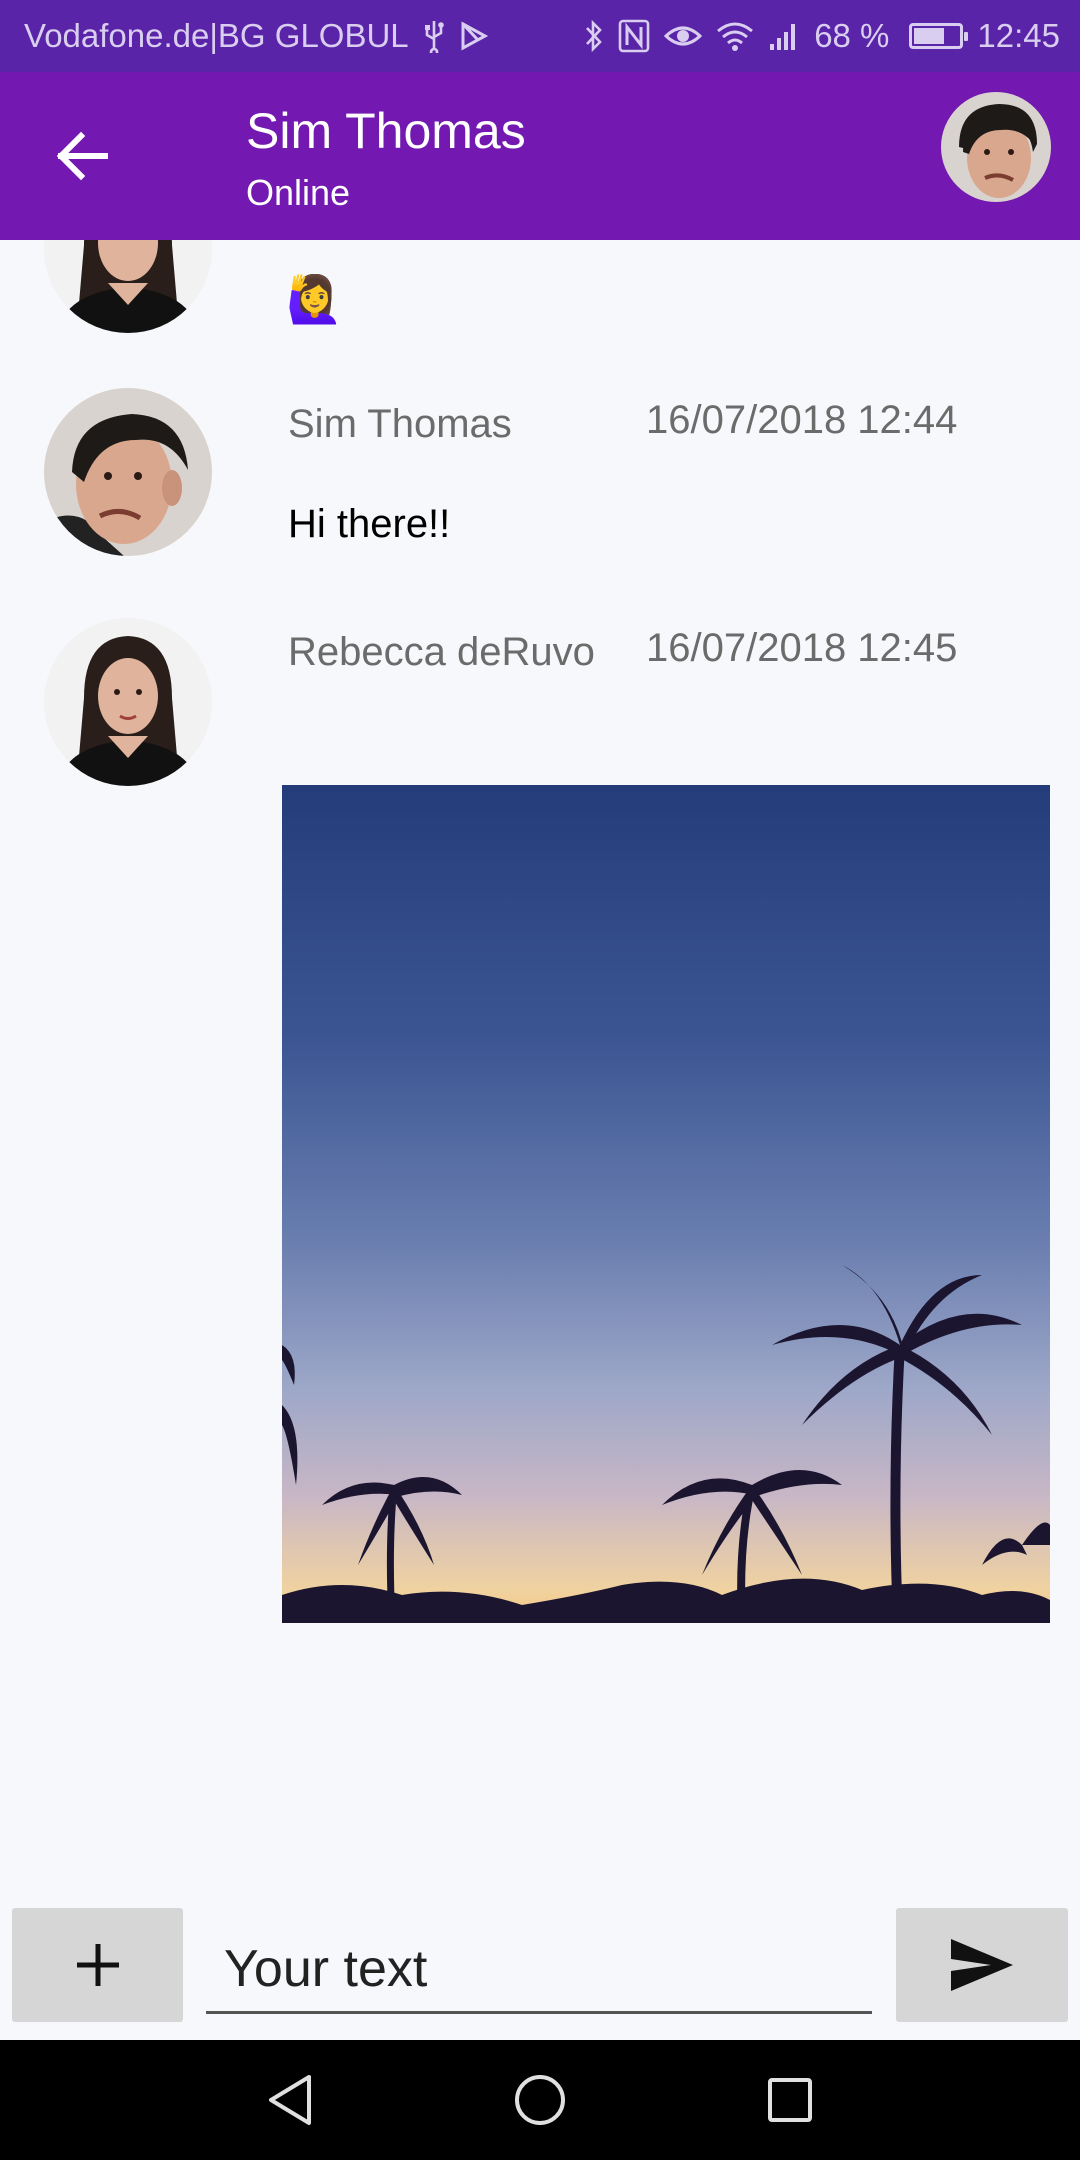 The height and width of the screenshot is (2160, 1080). What do you see at coordinates (216, 35) in the screenshot?
I see `carrier-label: Vodafone.de|BG GLOBUL` at bounding box center [216, 35].